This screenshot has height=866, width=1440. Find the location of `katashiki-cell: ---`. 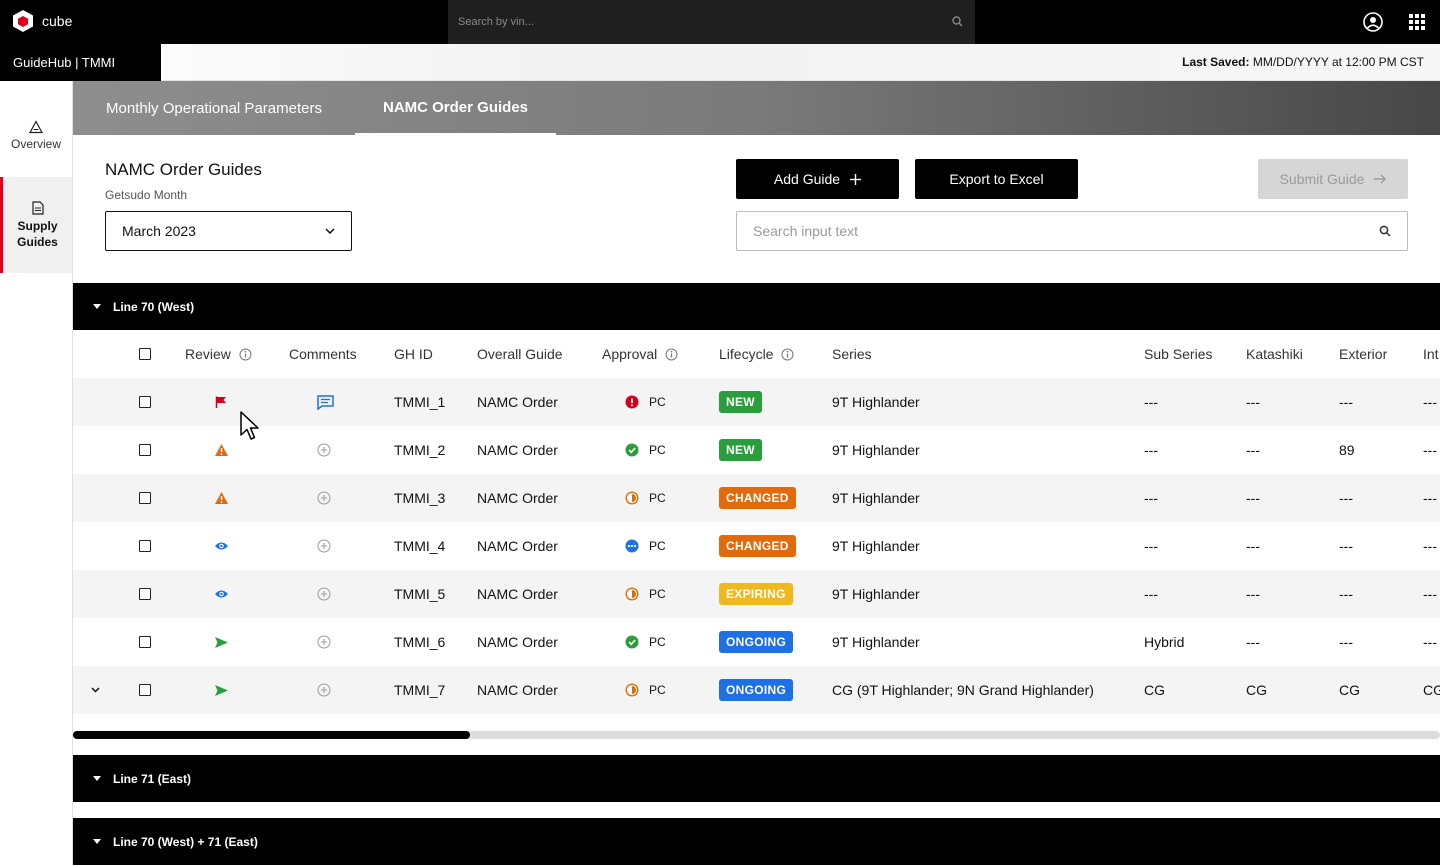

katashiki-cell: --- is located at coordinates (1253, 450).